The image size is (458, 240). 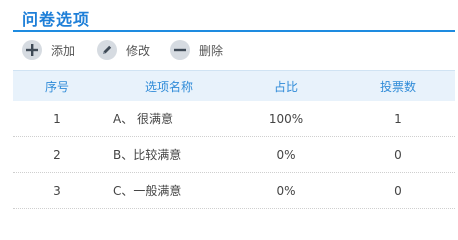 What do you see at coordinates (107, 50) in the screenshot?
I see `pencil-icon` at bounding box center [107, 50].